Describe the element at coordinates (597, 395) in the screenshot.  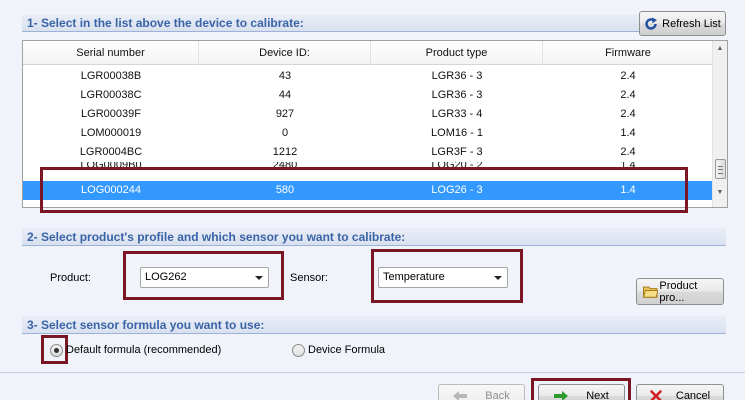
I see `next-label: Next` at that location.